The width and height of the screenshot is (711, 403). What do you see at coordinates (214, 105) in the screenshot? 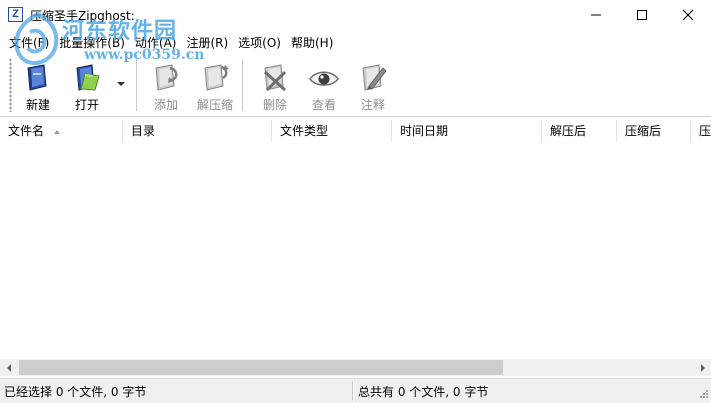
I see `extract-label: 解压缩` at bounding box center [214, 105].